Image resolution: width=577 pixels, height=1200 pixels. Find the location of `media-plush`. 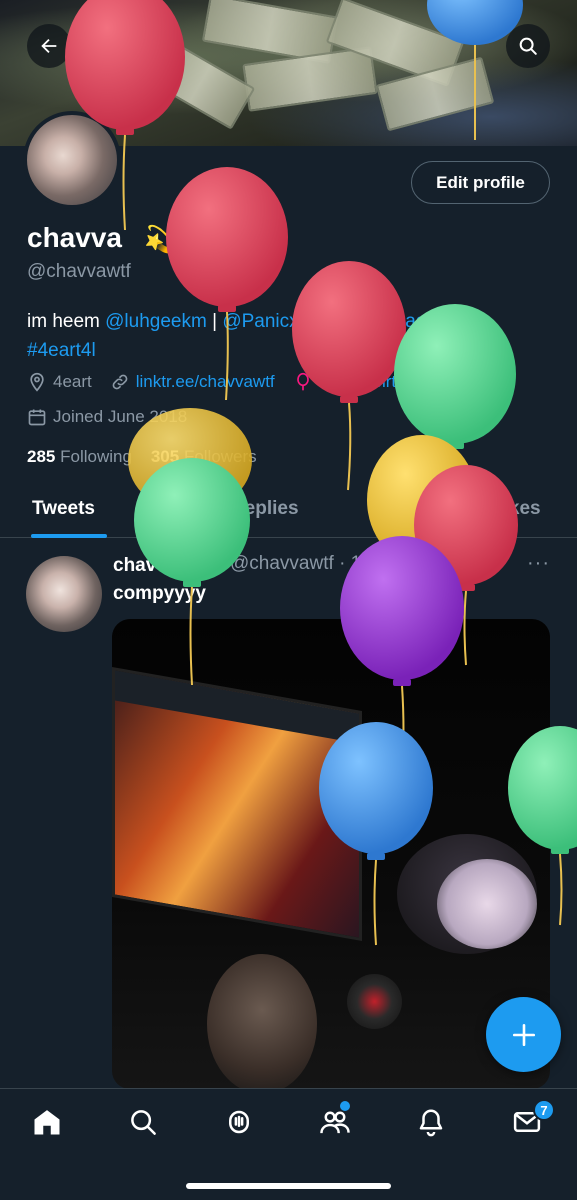

media-plush is located at coordinates (487, 904).